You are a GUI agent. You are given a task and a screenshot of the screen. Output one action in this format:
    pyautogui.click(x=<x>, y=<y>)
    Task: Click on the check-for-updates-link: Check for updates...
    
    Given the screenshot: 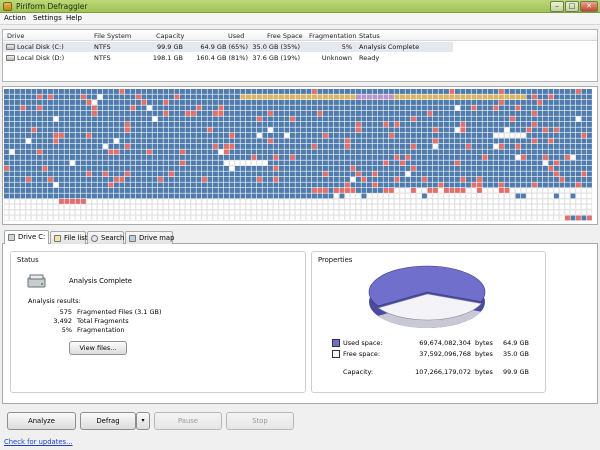 What is the action you would take?
    pyautogui.click(x=38, y=442)
    